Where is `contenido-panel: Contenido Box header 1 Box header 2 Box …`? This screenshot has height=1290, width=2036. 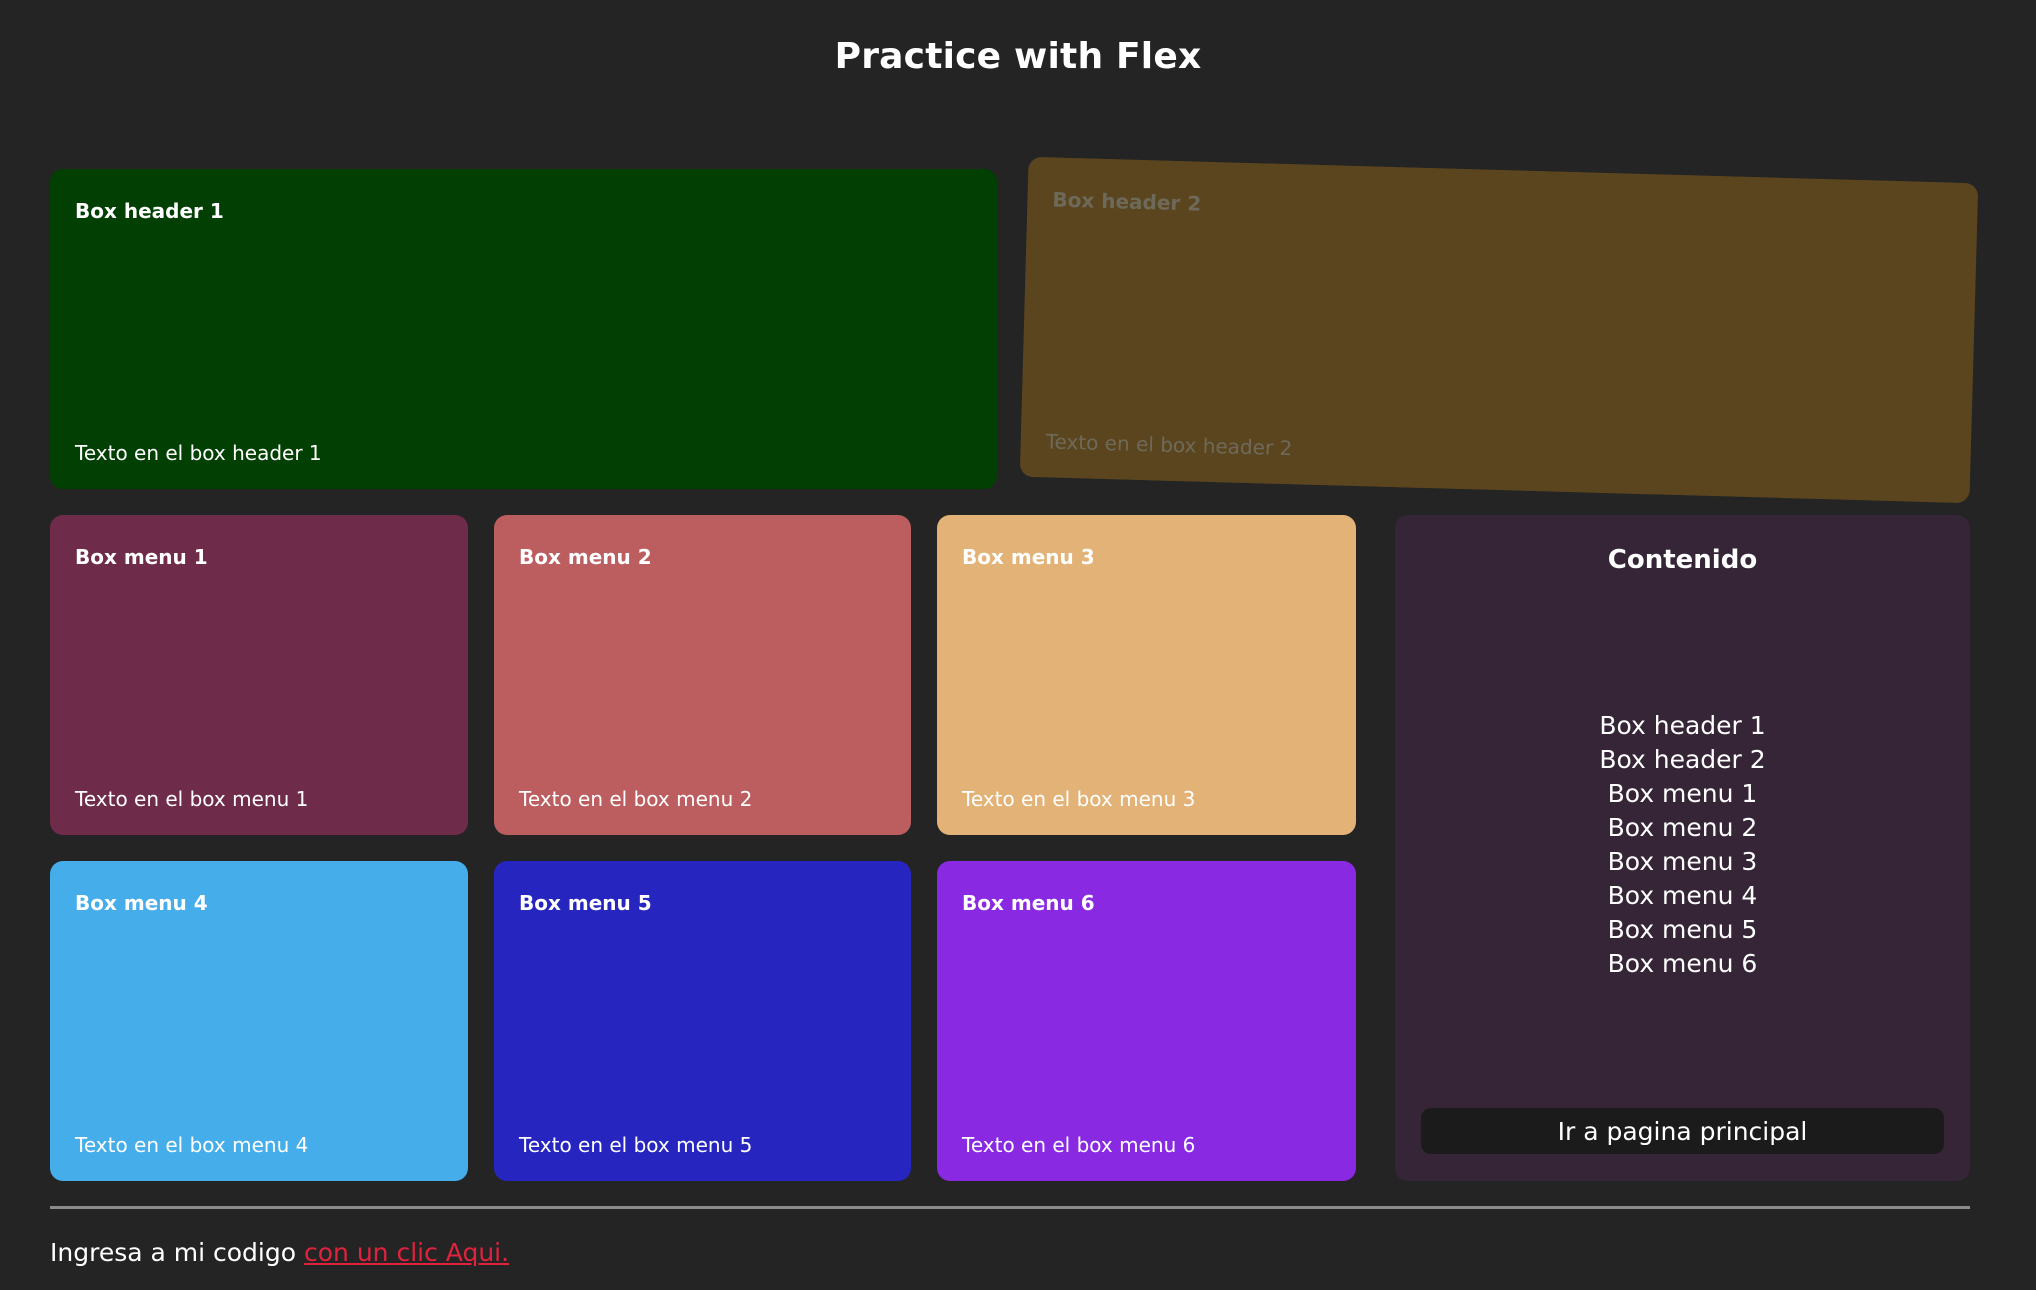 contenido-panel: Contenido Box header 1 Box header 2 Box … is located at coordinates (1682, 848).